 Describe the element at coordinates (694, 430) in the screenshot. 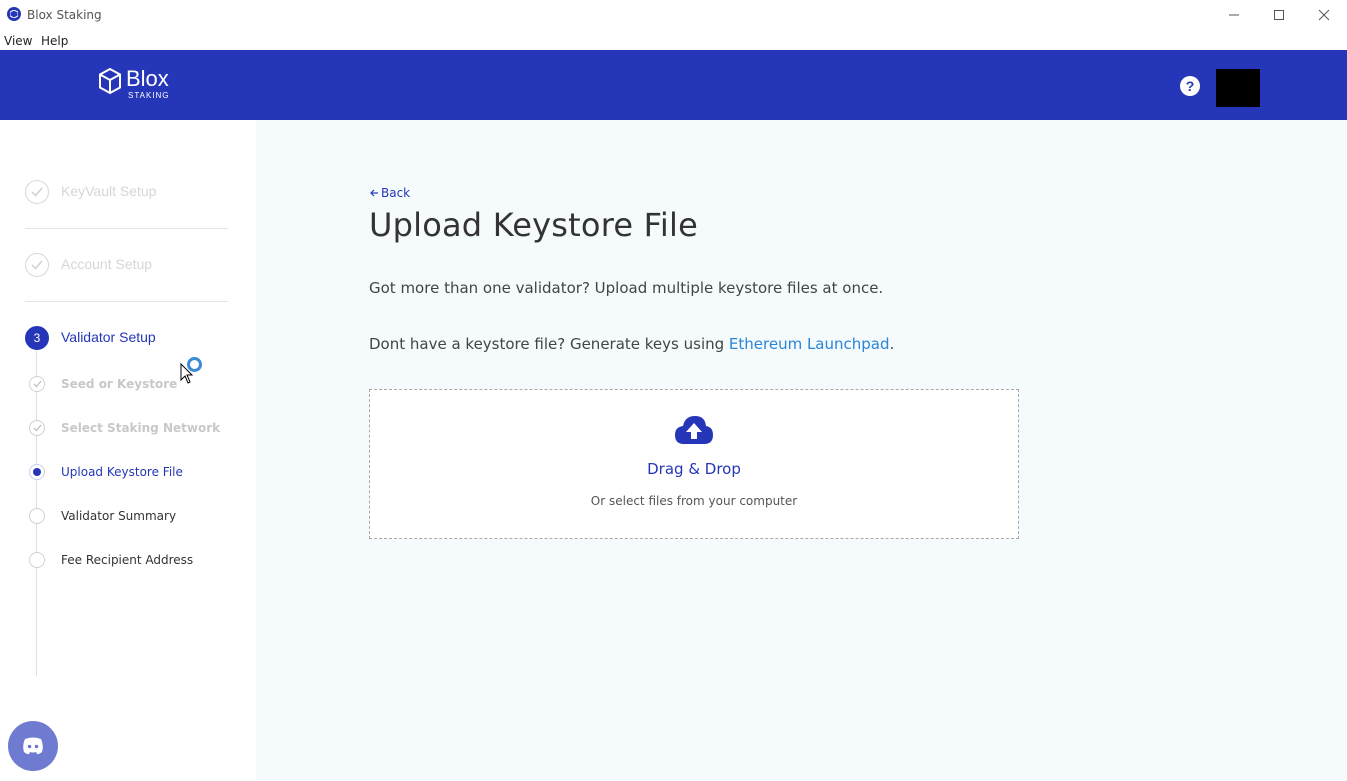

I see `cloud-upload-icon` at that location.